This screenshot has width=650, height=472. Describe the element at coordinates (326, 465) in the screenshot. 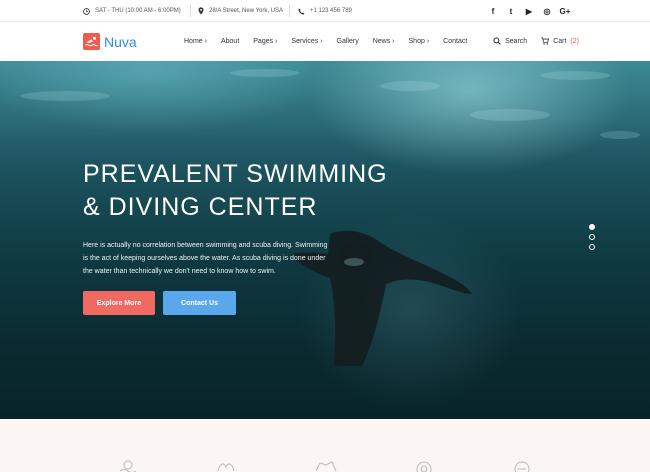

I see `flipper-icon` at that location.